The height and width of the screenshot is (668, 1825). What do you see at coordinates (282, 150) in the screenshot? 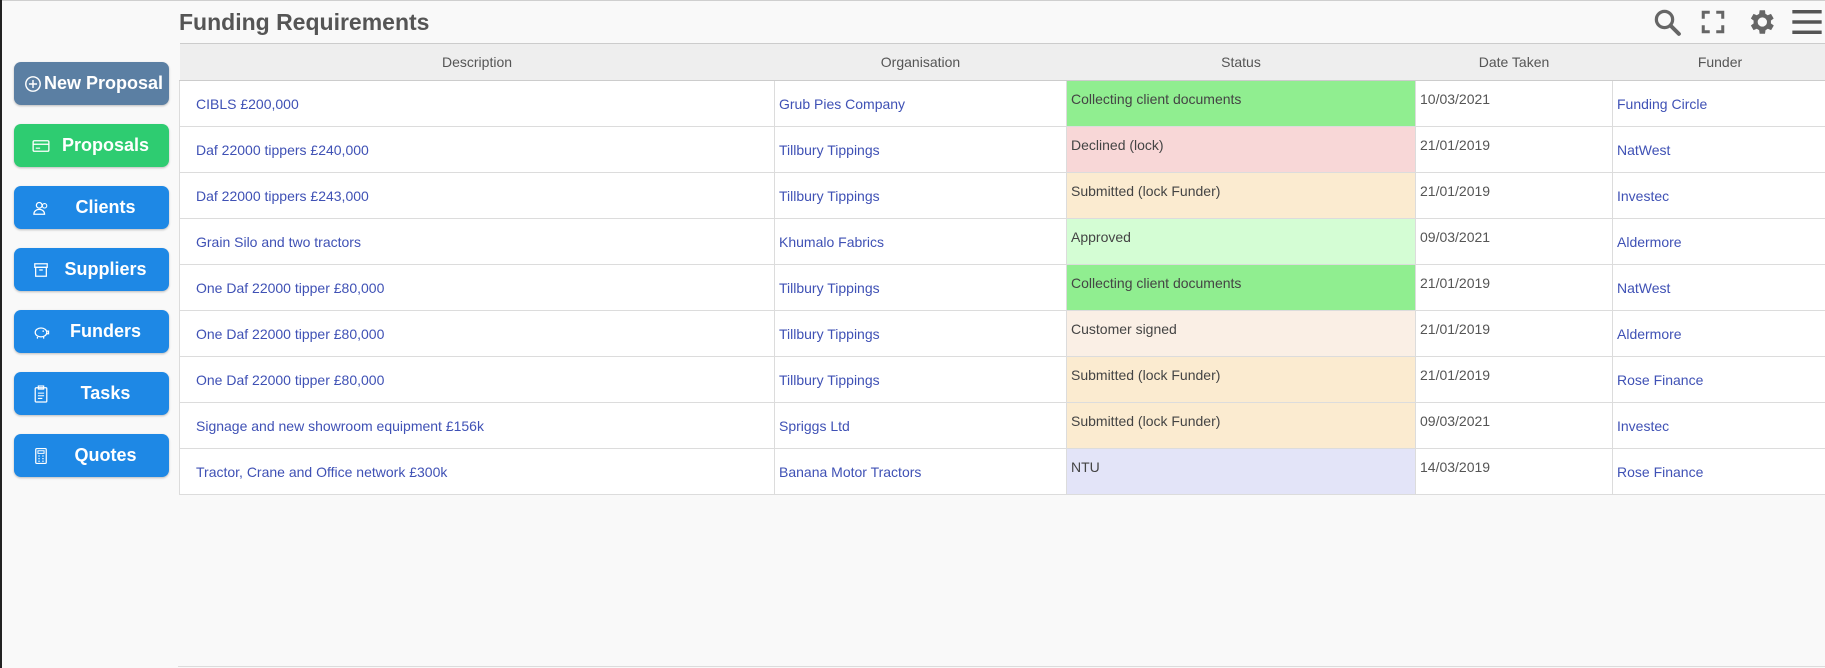
I see `description-link: Daf 22000 tippers £240,000` at bounding box center [282, 150].